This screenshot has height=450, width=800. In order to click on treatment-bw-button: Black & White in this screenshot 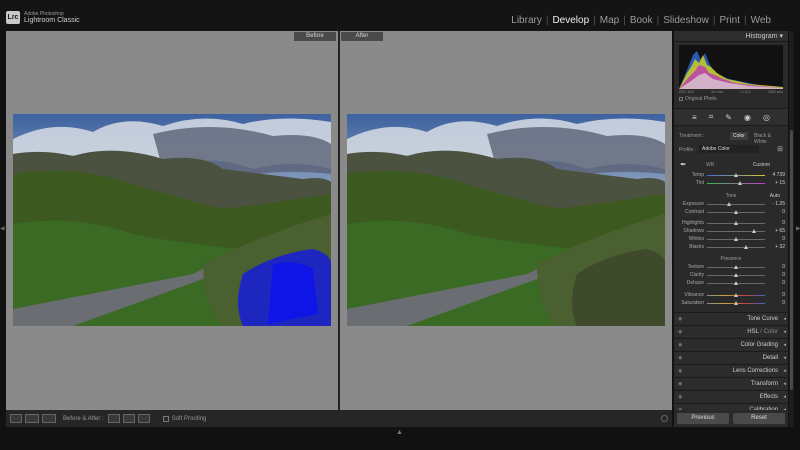, I will do `click(769, 139)`.